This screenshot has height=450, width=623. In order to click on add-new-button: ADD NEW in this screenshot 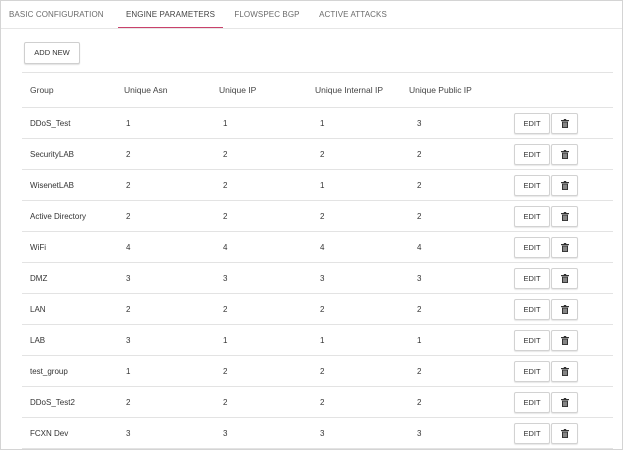, I will do `click(52, 53)`.